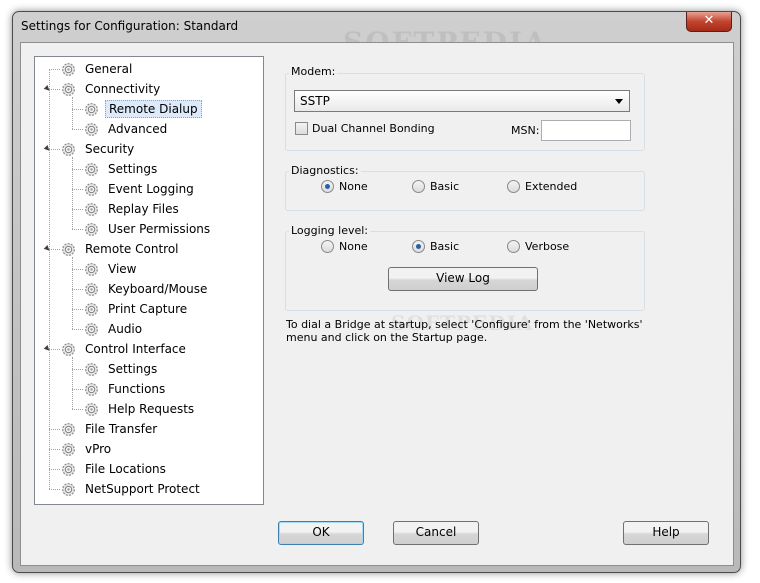 This screenshot has height=583, width=760. Describe the element at coordinates (301, 128) in the screenshot. I see `checkbox-box` at that location.